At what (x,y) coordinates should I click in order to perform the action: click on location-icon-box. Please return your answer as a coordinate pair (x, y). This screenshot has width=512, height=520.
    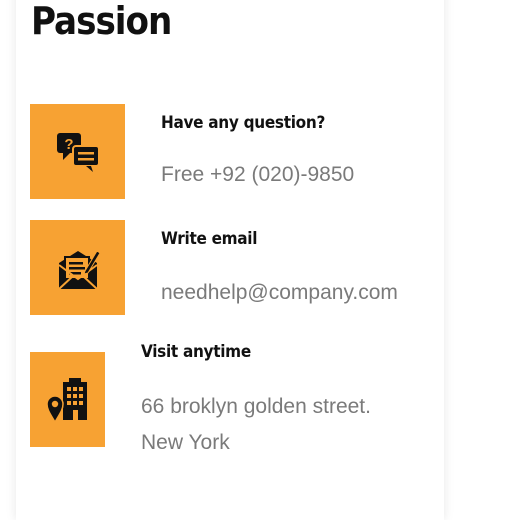
    Looking at the image, I should click on (67, 399).